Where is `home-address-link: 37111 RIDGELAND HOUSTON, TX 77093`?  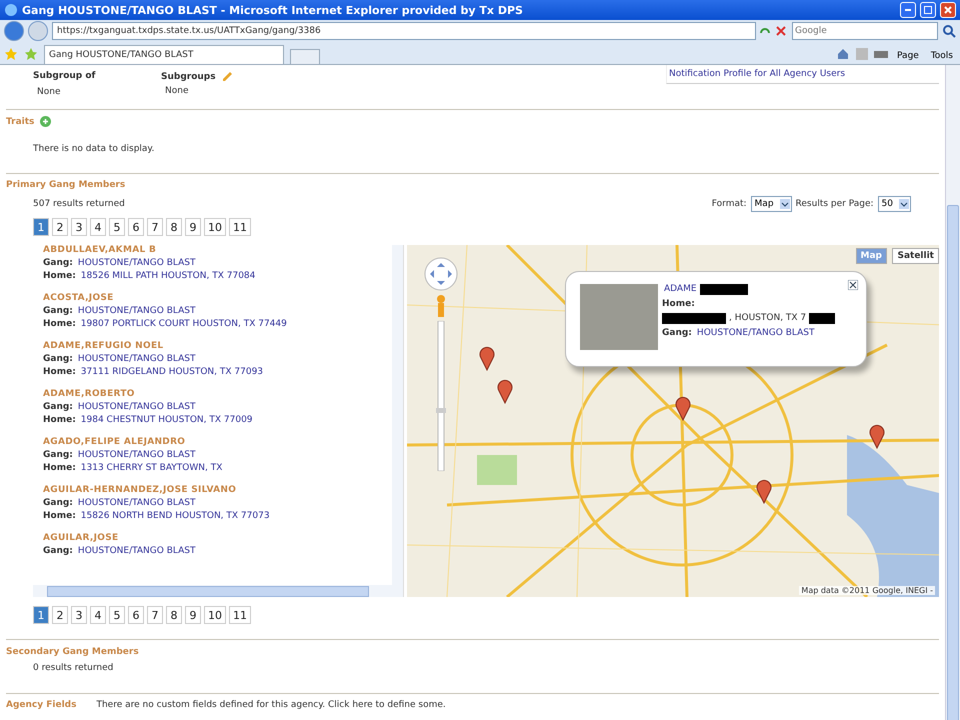 home-address-link: 37111 RIDGELAND HOUSTON, TX 77093 is located at coordinates (171, 372).